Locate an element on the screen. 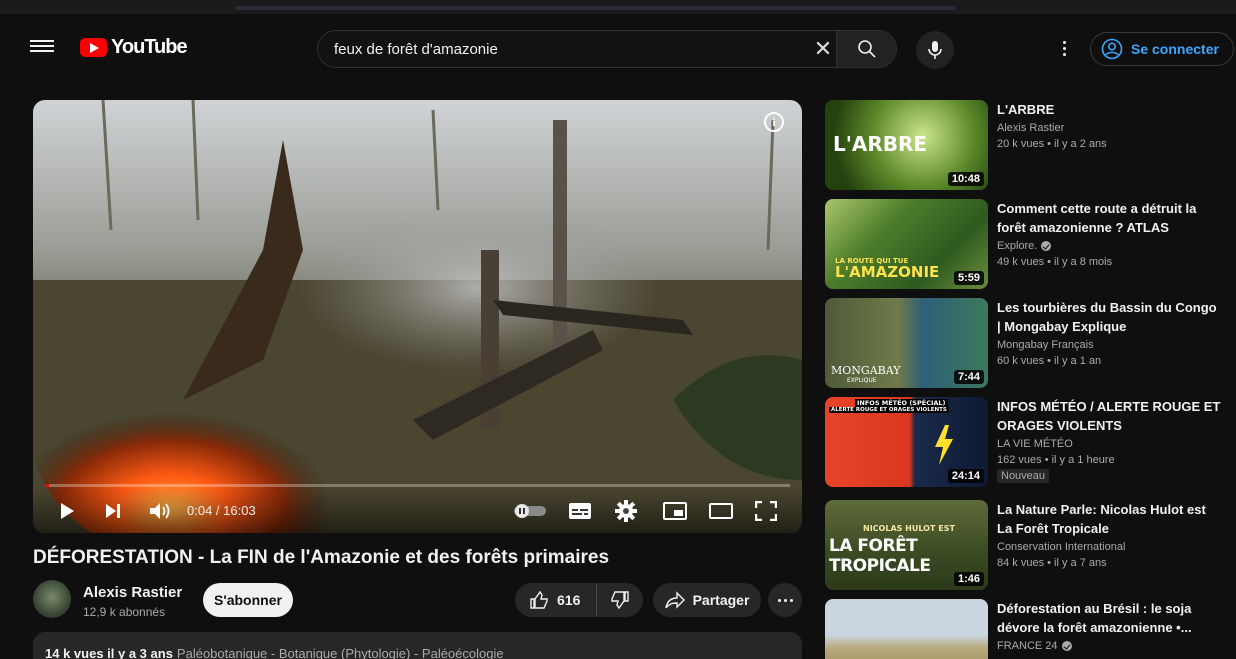 This screenshot has width=1236, height=659. related-stats: 84 k vues • il y a 7 ans is located at coordinates (1052, 563).